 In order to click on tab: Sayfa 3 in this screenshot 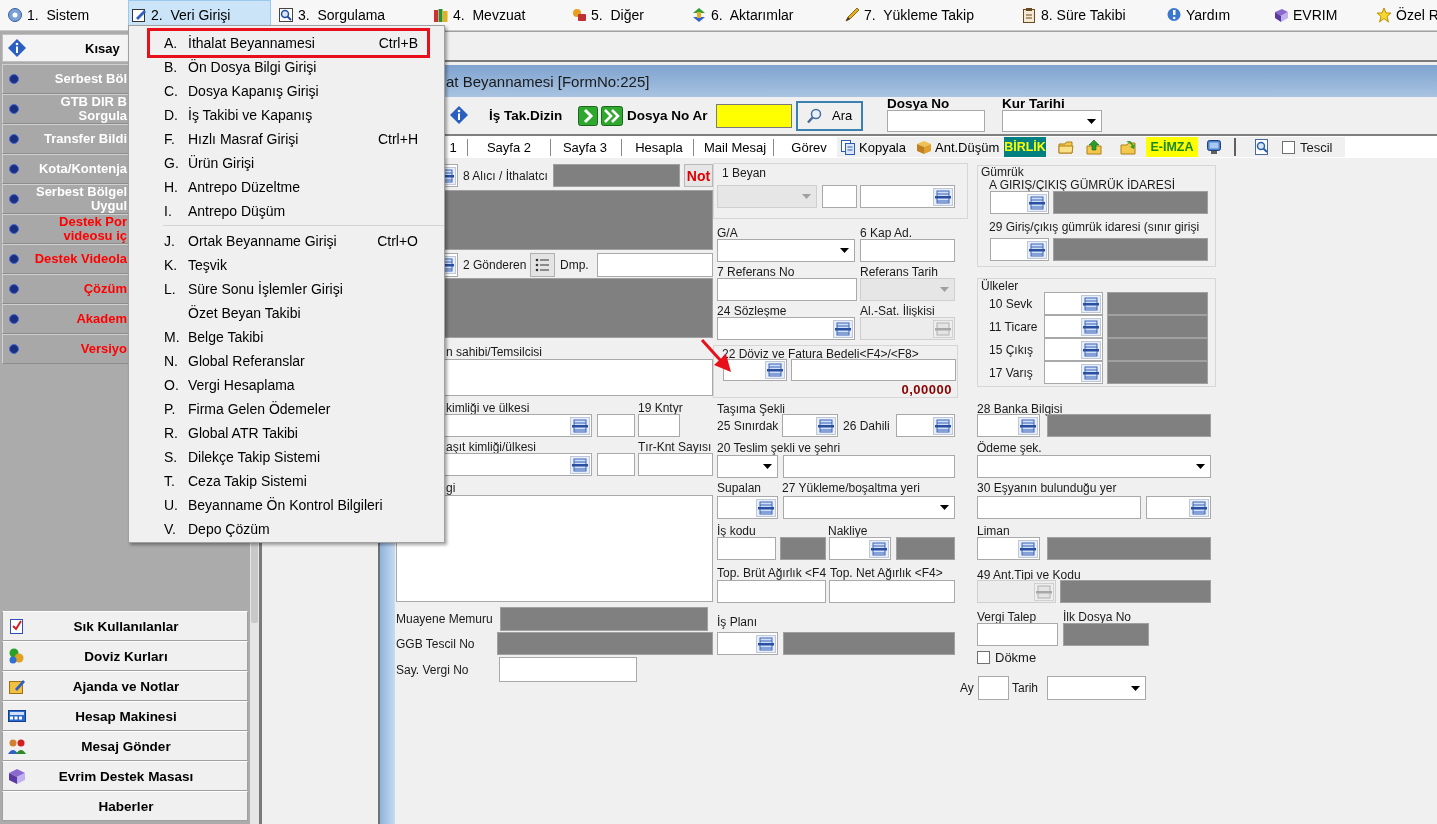, I will do `click(585, 147)`.